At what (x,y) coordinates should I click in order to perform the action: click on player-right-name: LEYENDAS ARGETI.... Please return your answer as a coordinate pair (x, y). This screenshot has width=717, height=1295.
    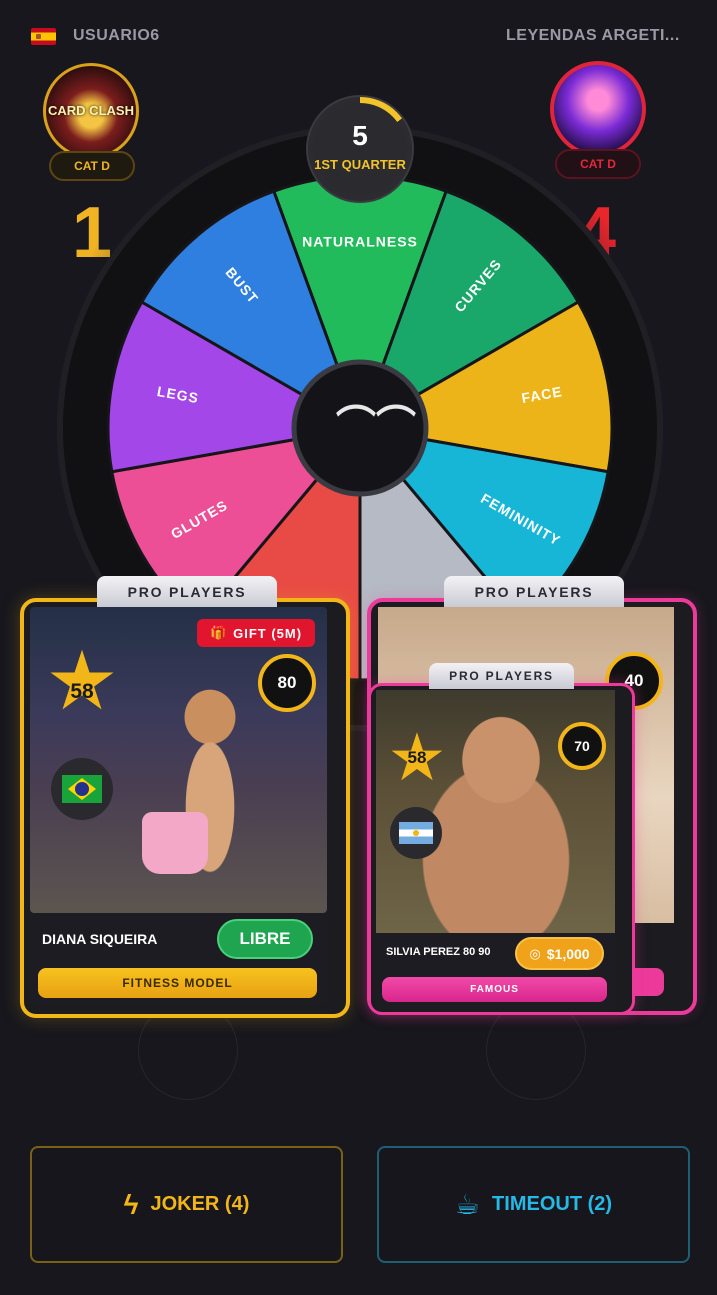
    Looking at the image, I should click on (593, 35).